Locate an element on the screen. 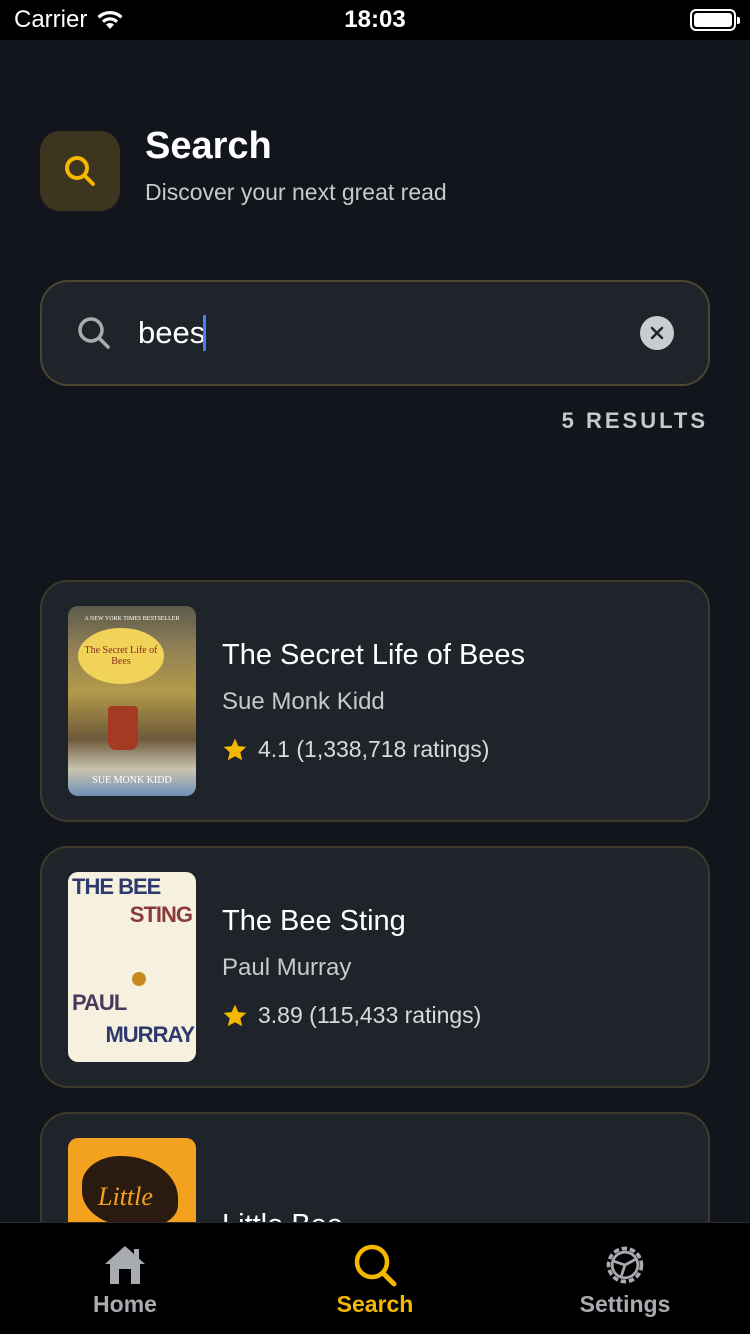 The height and width of the screenshot is (1334, 750). cover-bee is located at coordinates (139, 979).